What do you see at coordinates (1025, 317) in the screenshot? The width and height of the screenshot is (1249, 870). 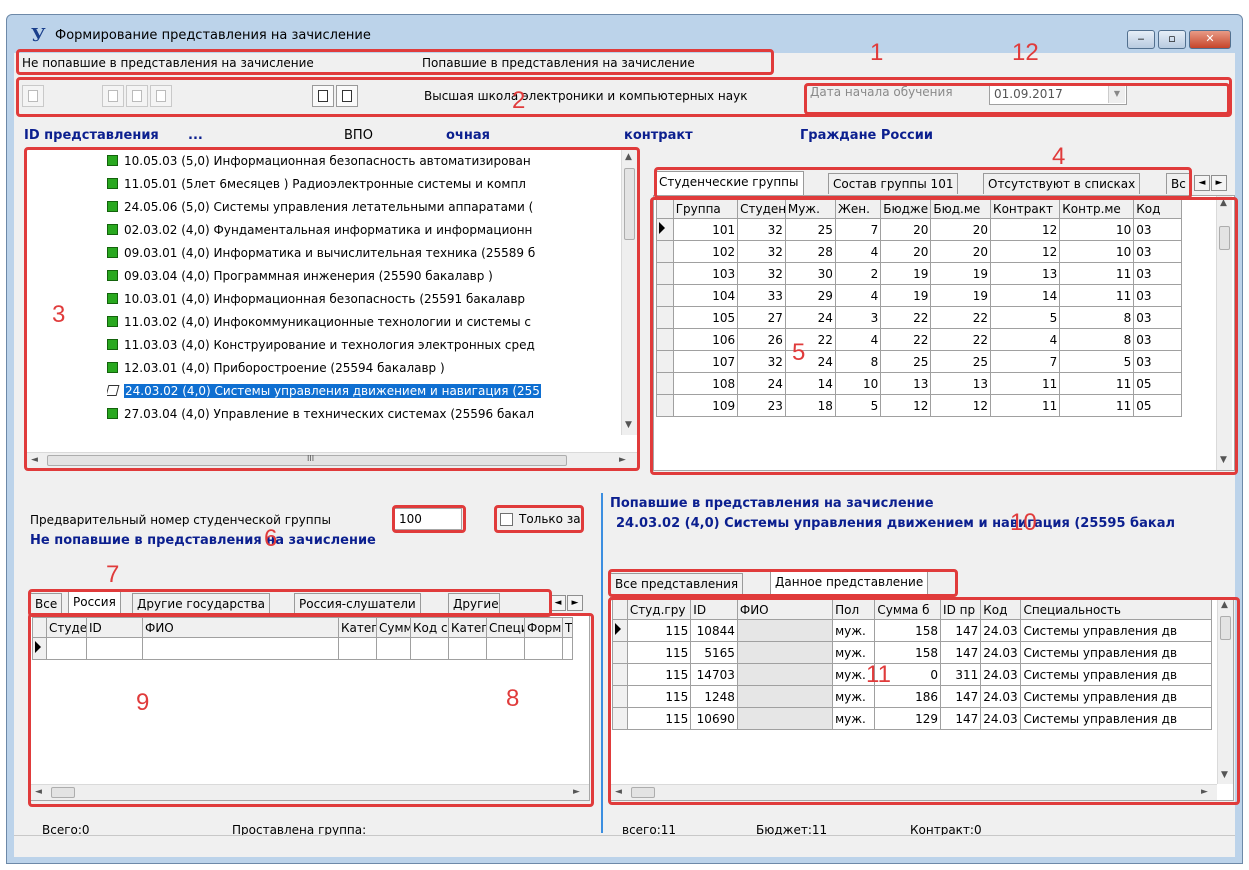 I see `table-cell: 5` at bounding box center [1025, 317].